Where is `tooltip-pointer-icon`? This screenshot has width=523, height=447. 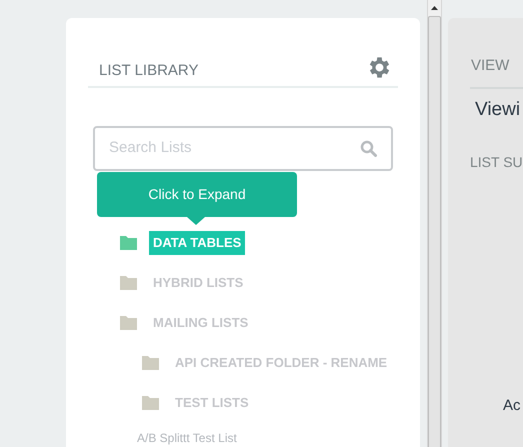 tooltip-pointer-icon is located at coordinates (196, 221).